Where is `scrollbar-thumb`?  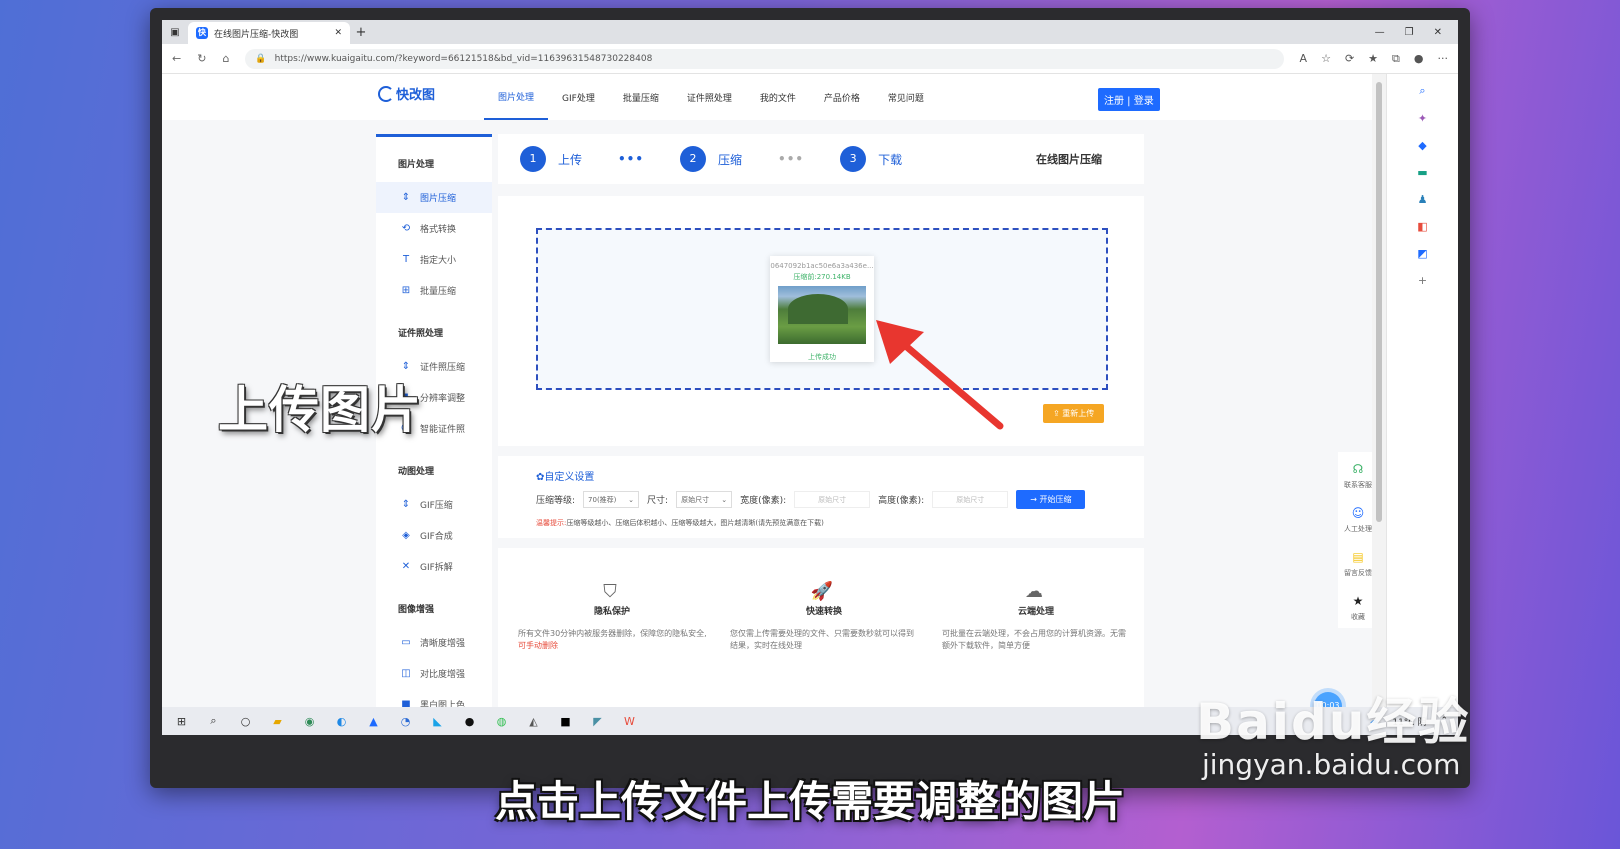 scrollbar-thumb is located at coordinates (1379, 302).